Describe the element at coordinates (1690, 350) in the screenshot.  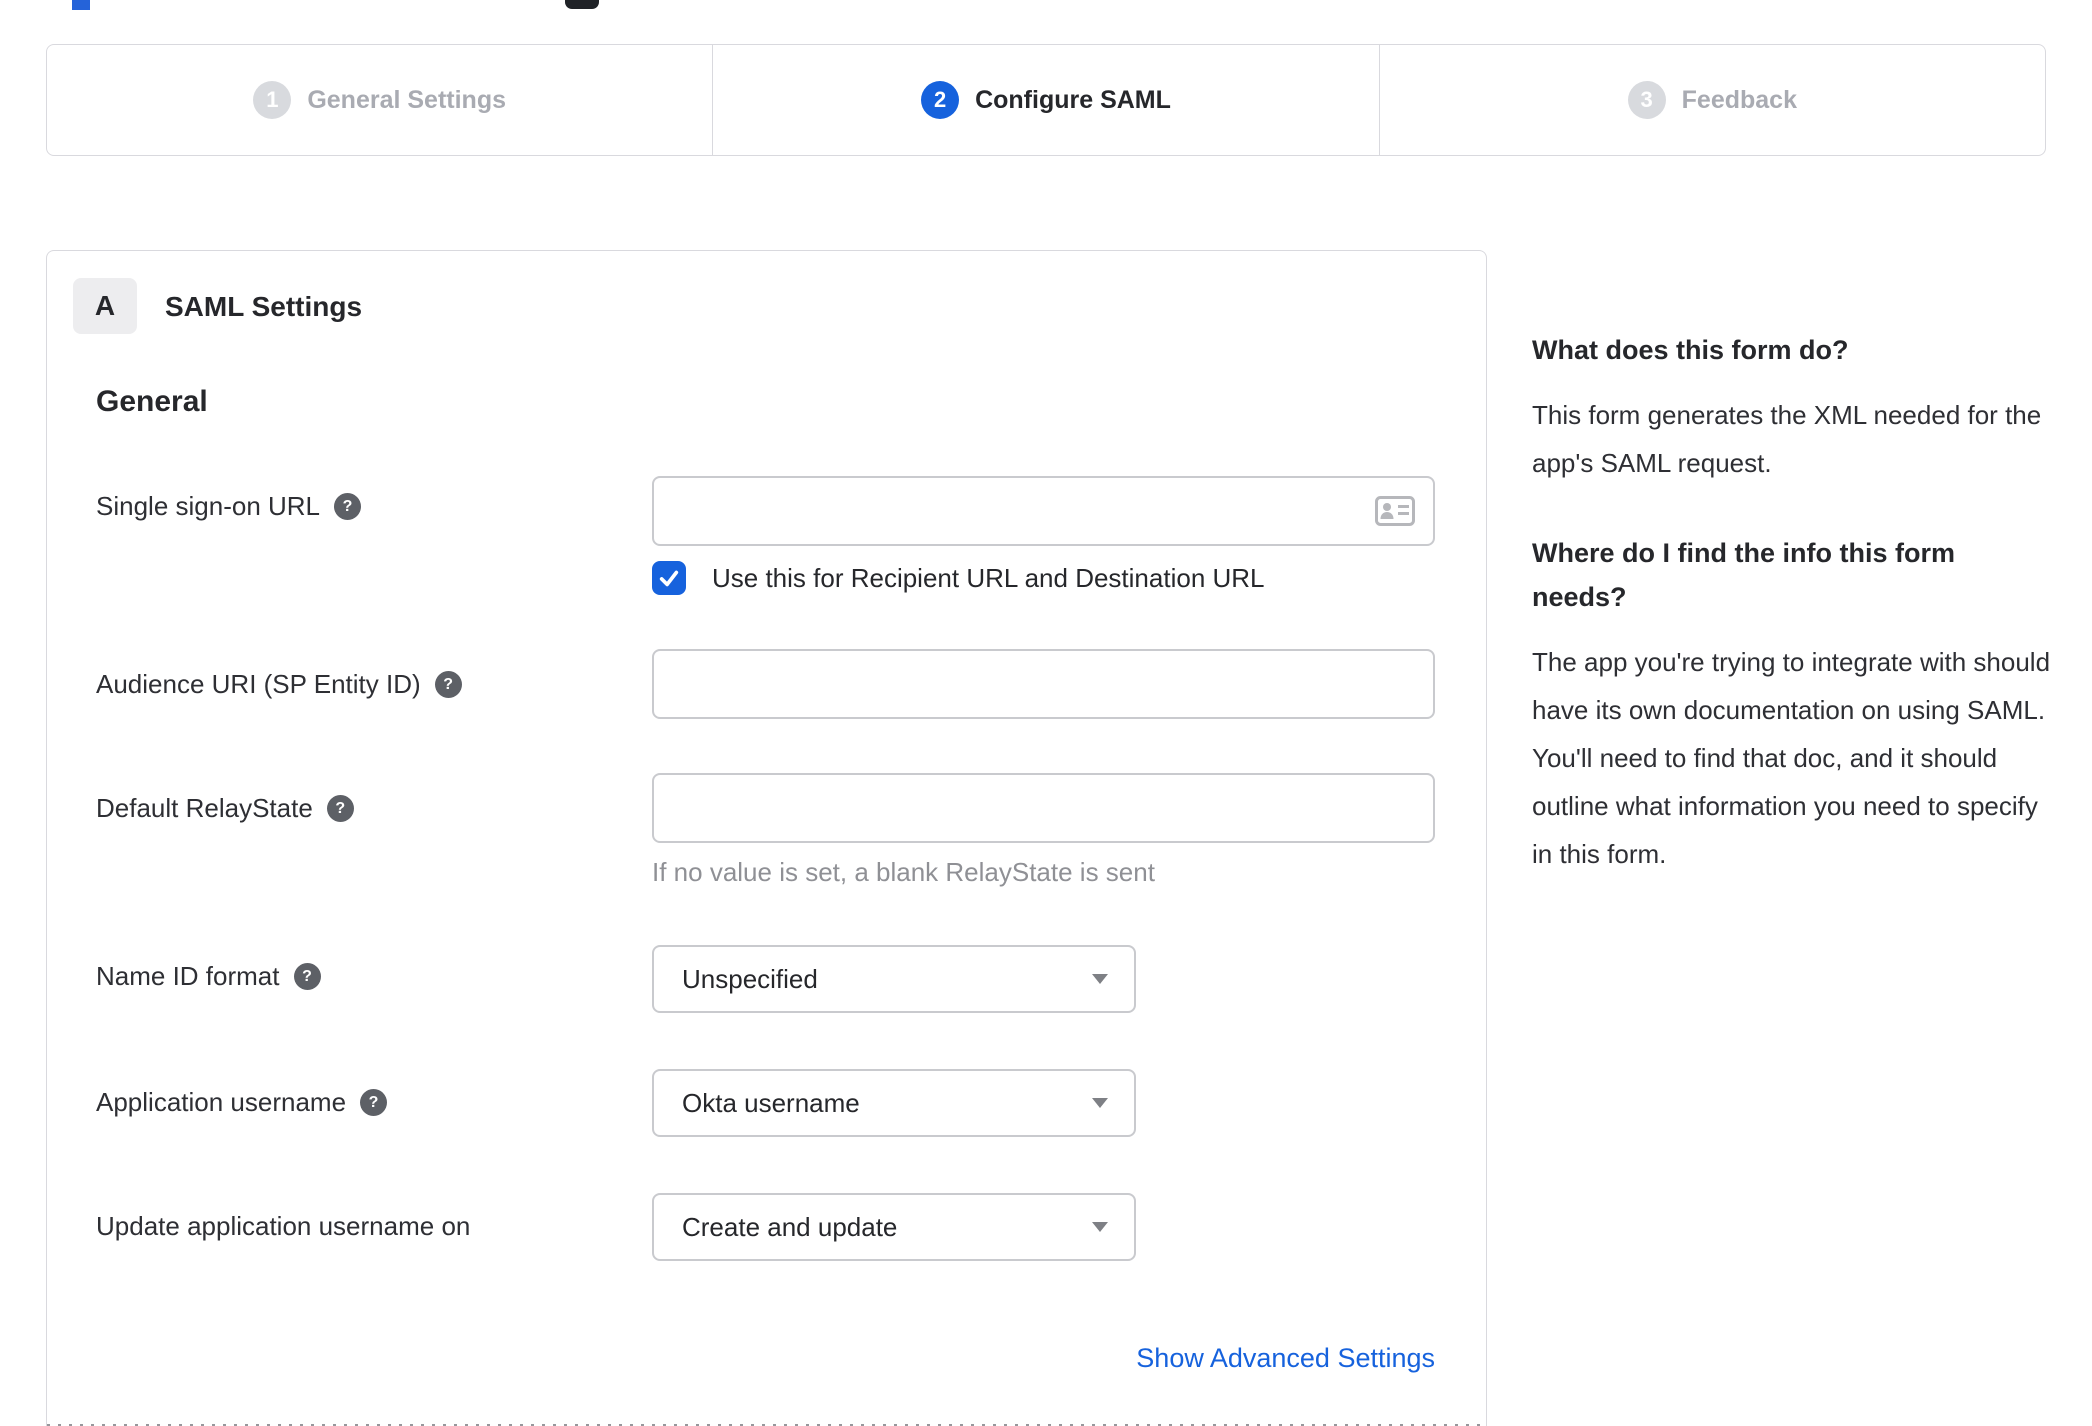
I see `help-heading-1: What does this form do?` at that location.